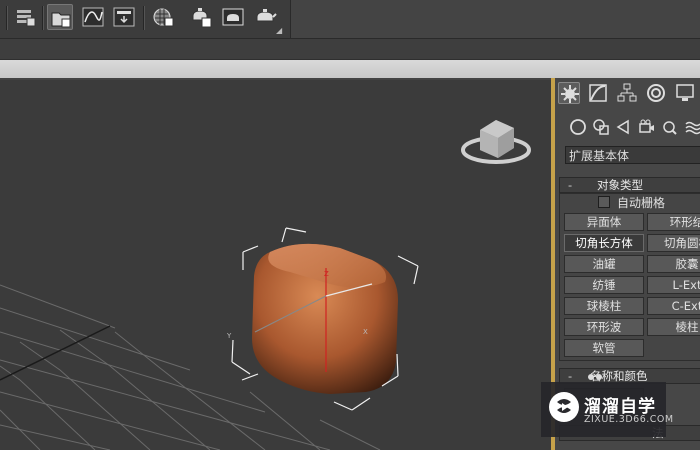 This screenshot has height=450, width=700. I want to click on axis-label-x: X, so click(365, 332).